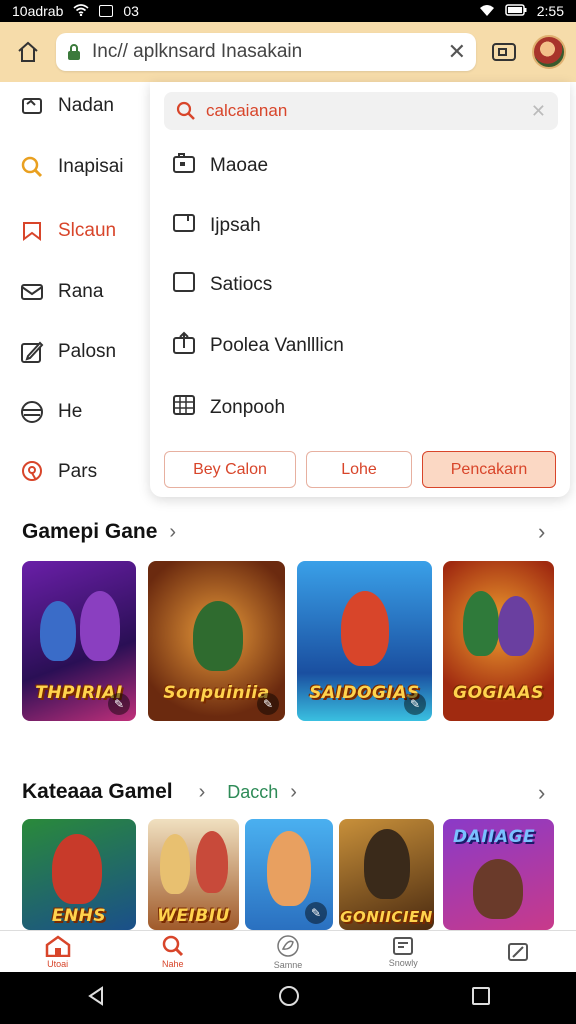  I want to click on recents-icon, so click(481, 998).